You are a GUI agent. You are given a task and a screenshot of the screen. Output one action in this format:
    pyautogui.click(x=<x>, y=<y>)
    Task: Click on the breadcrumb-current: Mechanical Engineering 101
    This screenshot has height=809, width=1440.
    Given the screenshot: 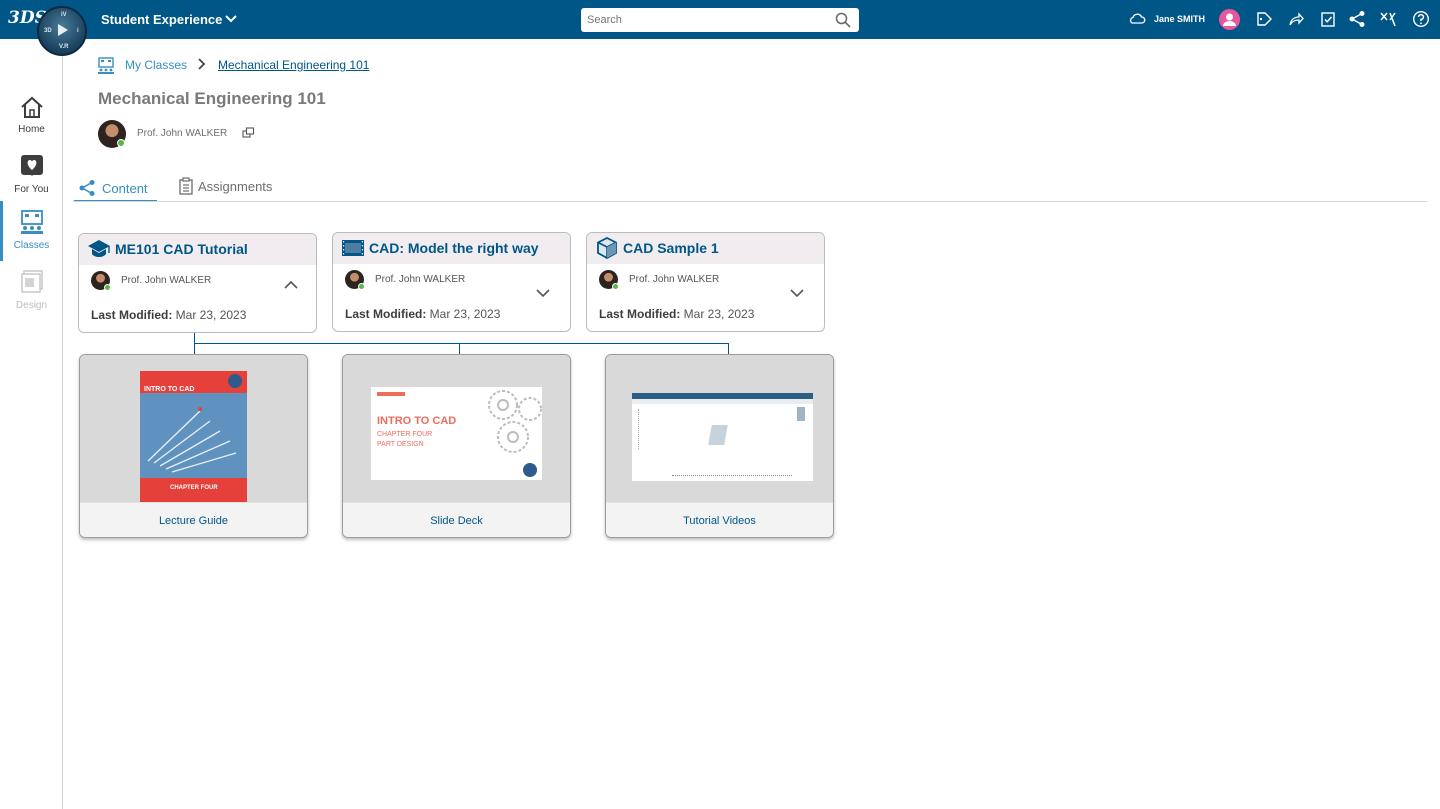 What is the action you would take?
    pyautogui.click(x=293, y=65)
    